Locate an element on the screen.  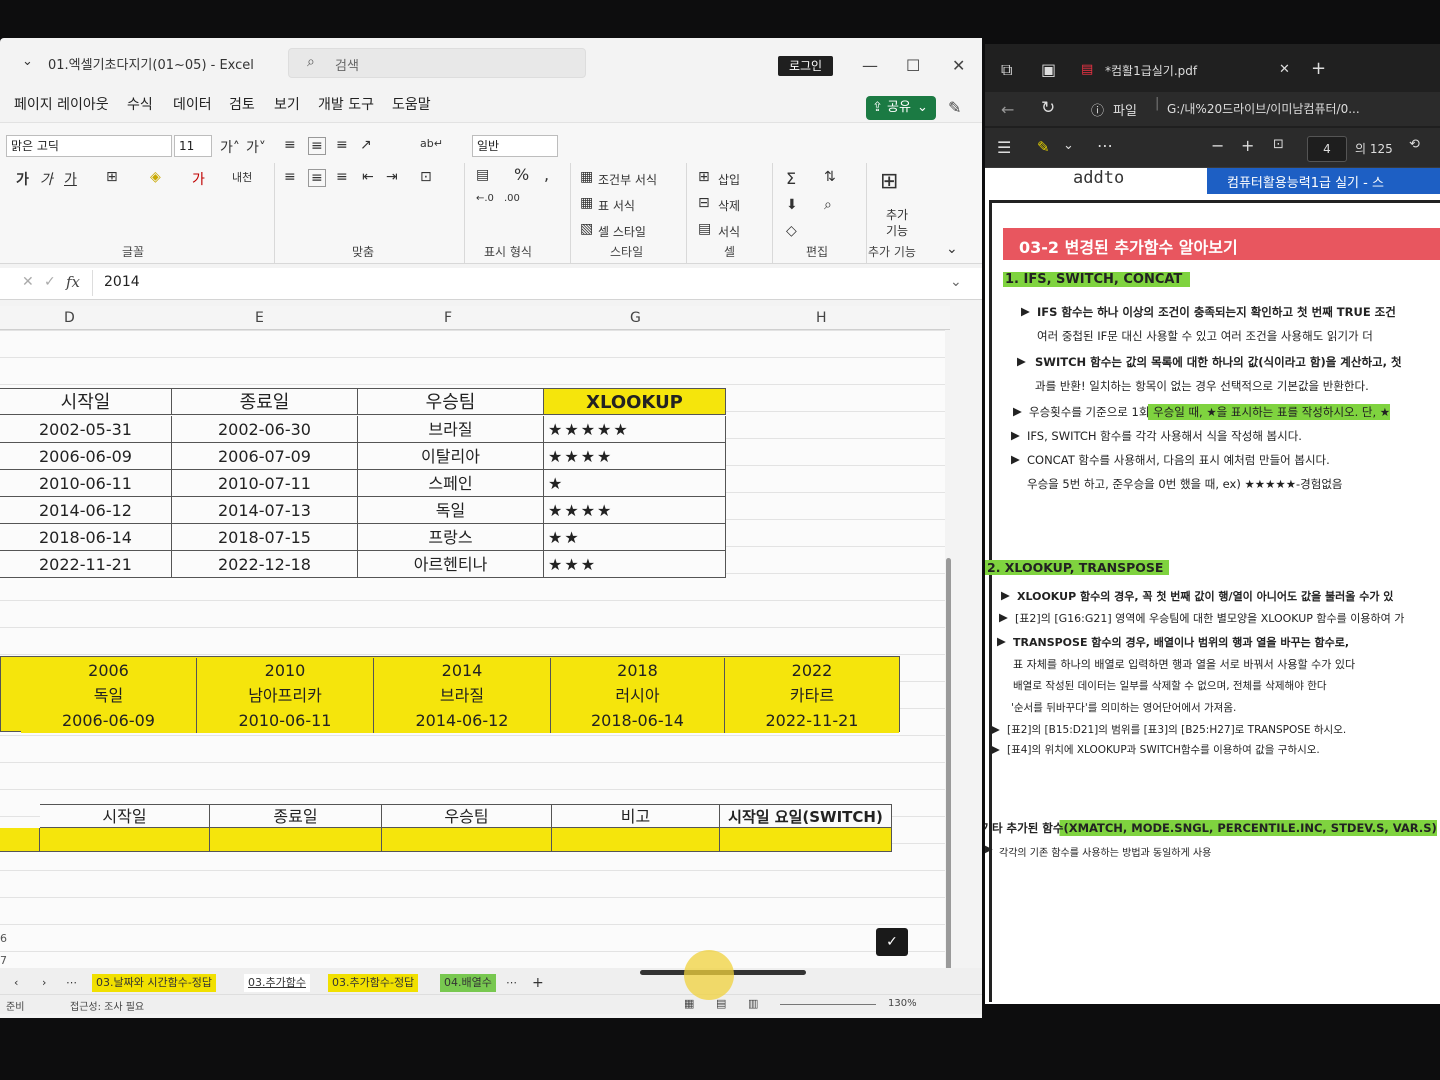
conditional-format-icon: ▦ is located at coordinates (586, 177).